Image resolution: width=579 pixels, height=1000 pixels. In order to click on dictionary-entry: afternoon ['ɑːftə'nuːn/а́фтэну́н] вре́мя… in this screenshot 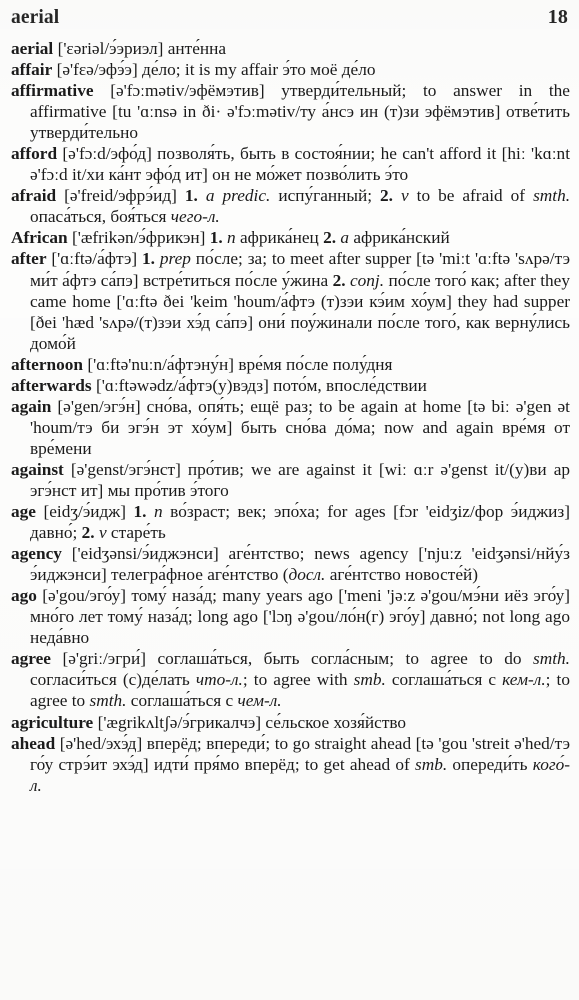, I will do `click(290, 364)`.